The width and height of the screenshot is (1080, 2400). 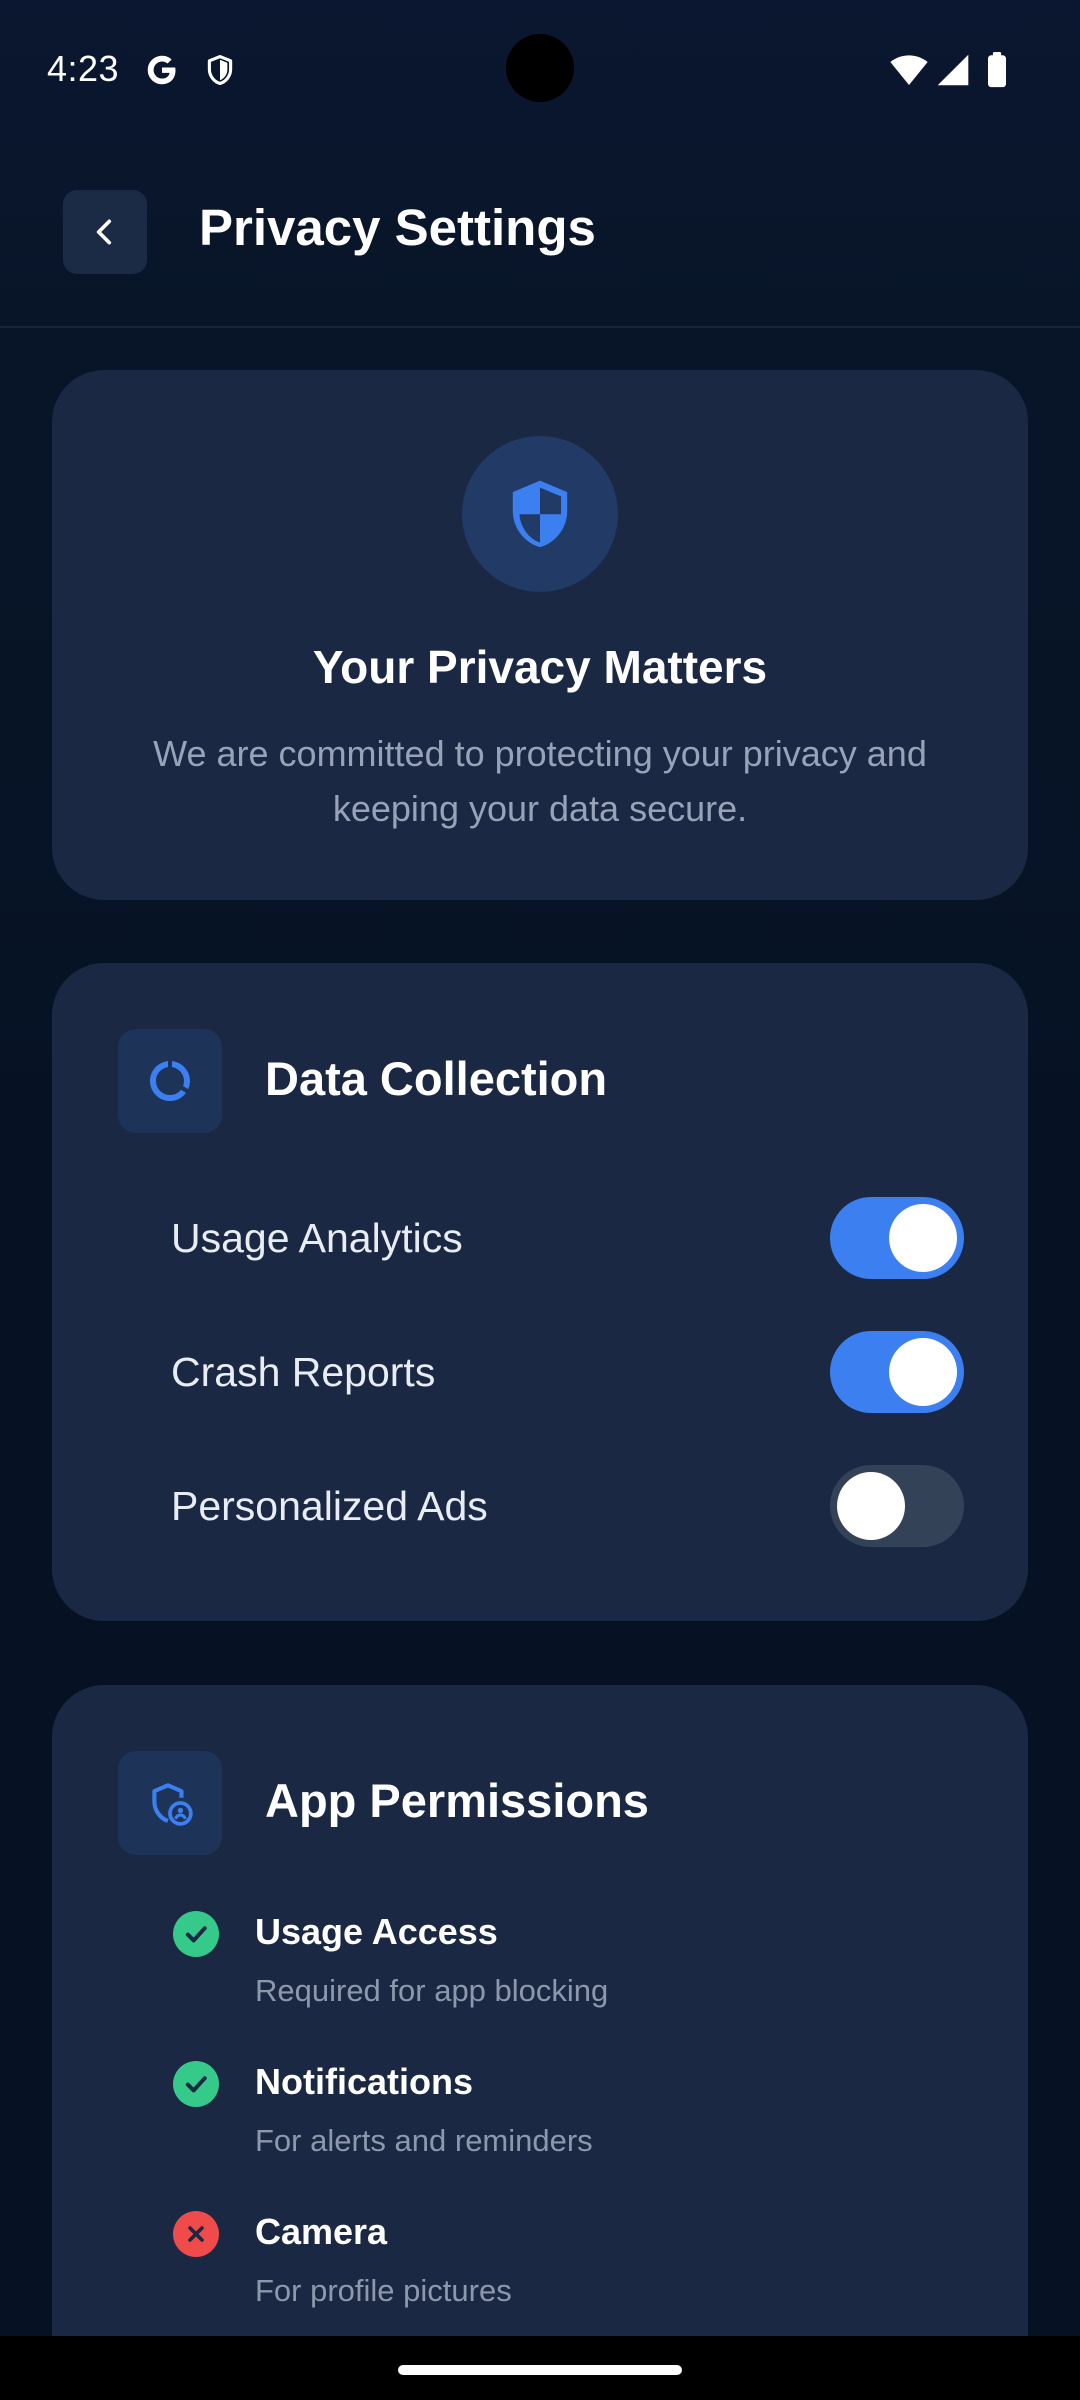 I want to click on usage-analytics-toggle, so click(x=897, y=1238).